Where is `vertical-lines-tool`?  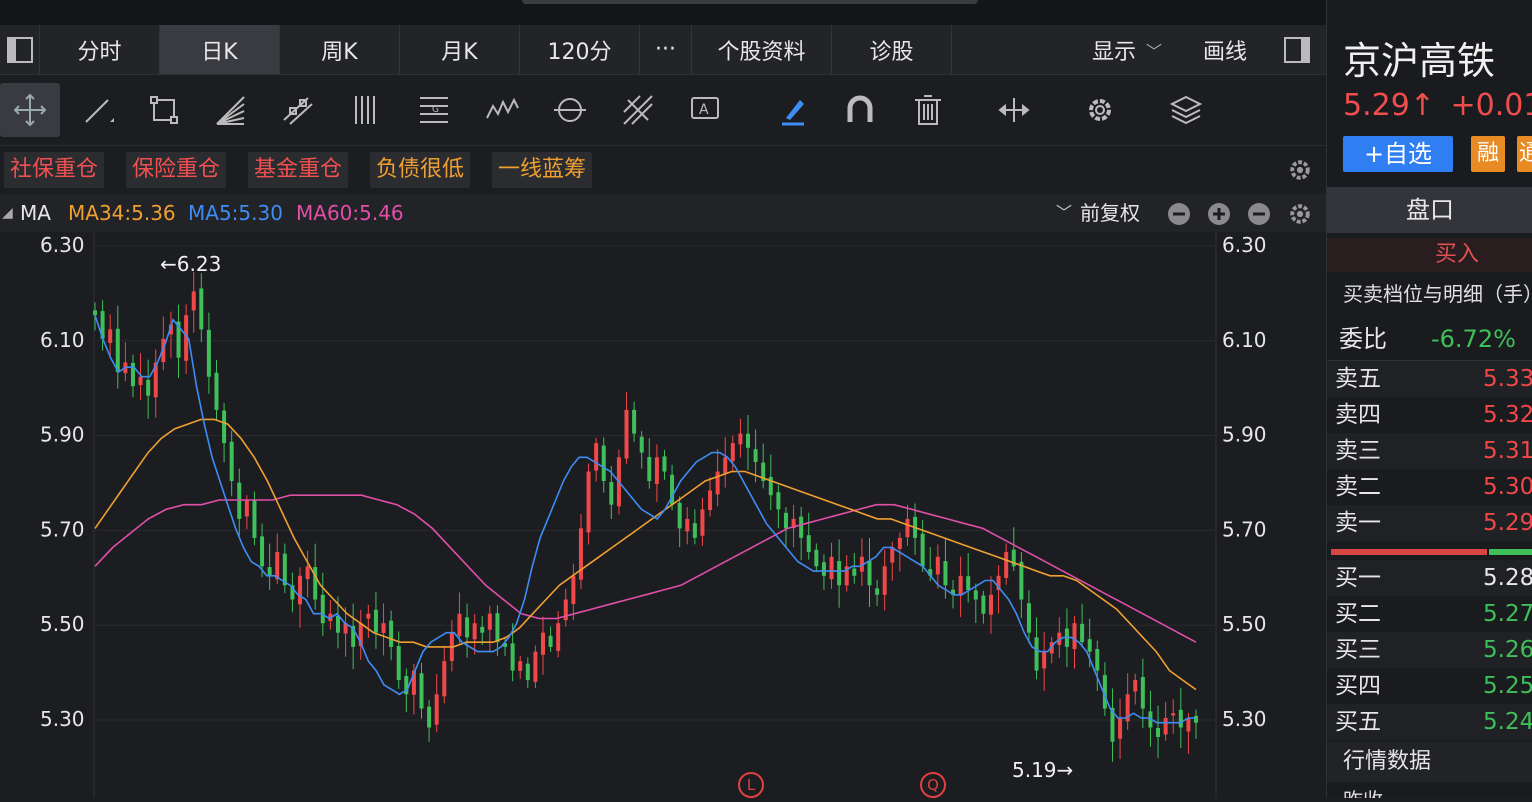 vertical-lines-tool is located at coordinates (366, 110).